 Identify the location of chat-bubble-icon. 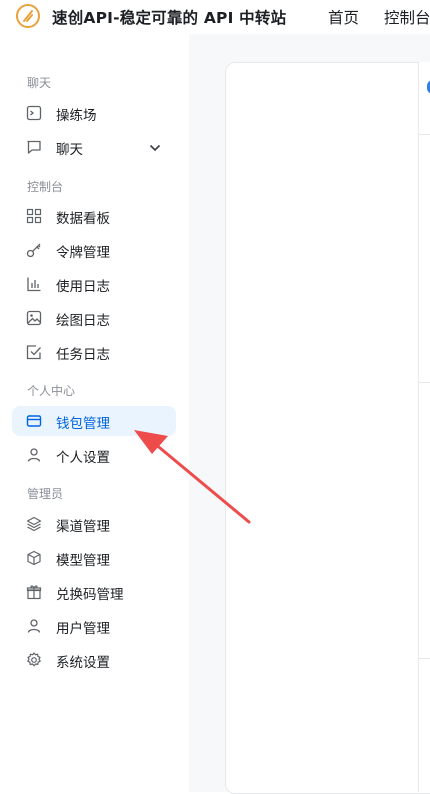
(34, 147).